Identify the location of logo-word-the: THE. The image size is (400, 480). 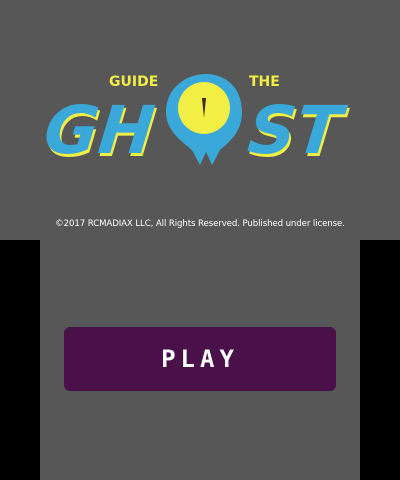
(264, 82).